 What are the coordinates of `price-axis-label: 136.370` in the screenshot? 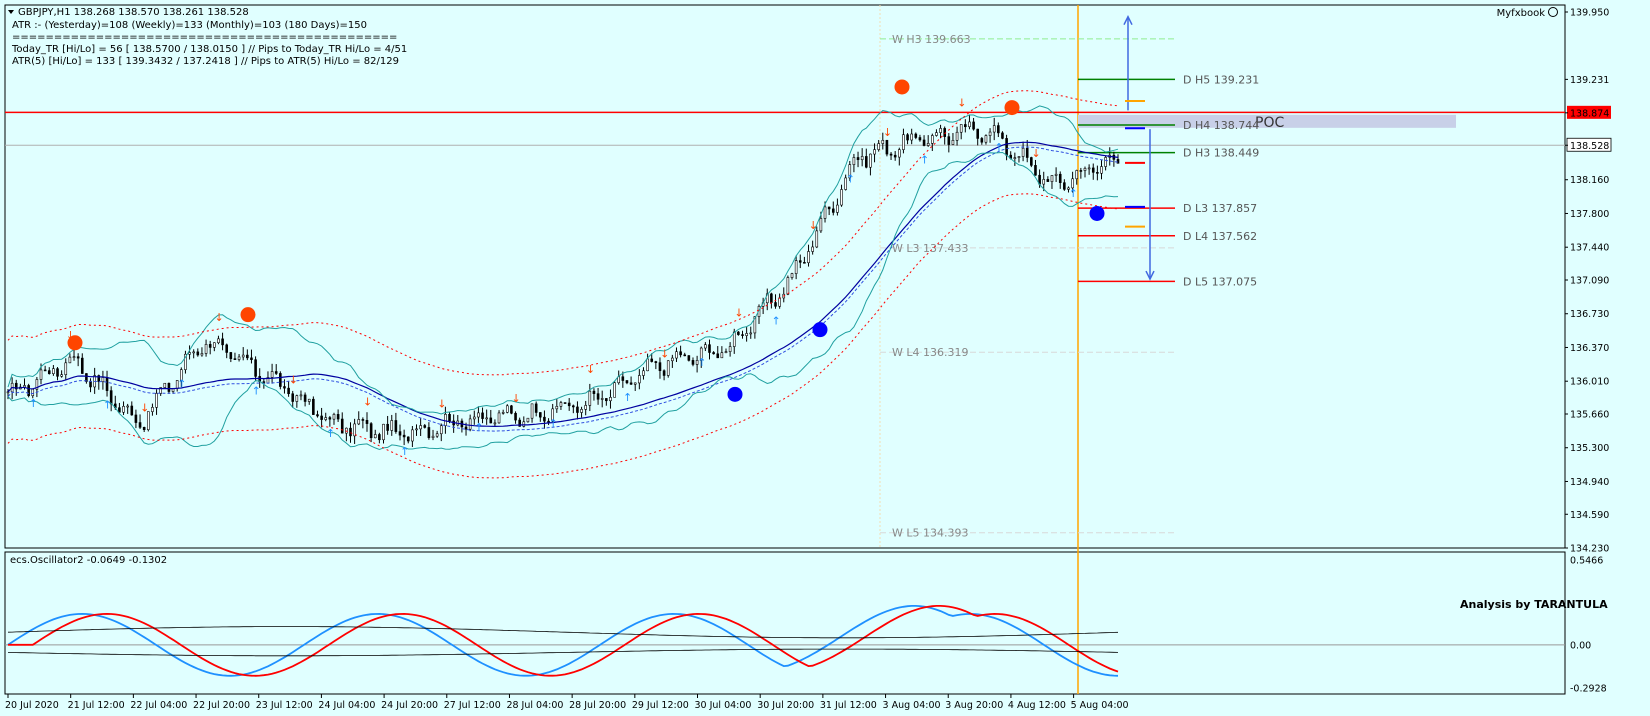 It's located at (1589, 348).